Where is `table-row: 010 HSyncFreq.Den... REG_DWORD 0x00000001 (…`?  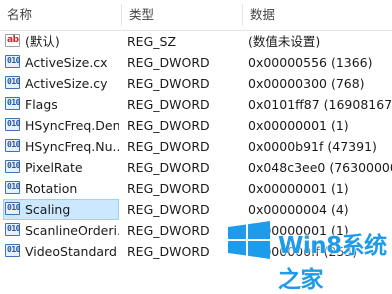 table-row: 010 HSyncFreq.Den... REG_DWORD 0x00000001 (… is located at coordinates (196, 125).